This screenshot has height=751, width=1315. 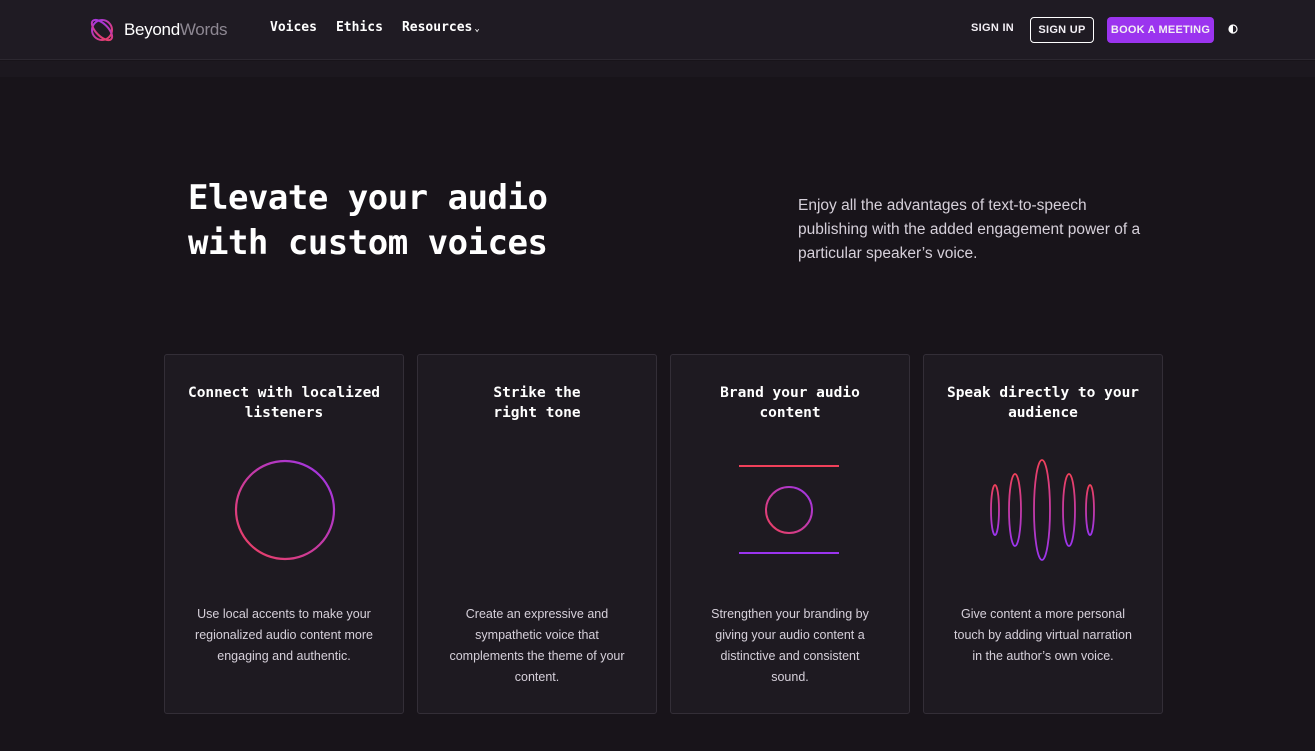 What do you see at coordinates (537, 403) in the screenshot?
I see `feature-title: Strike the right tone` at bounding box center [537, 403].